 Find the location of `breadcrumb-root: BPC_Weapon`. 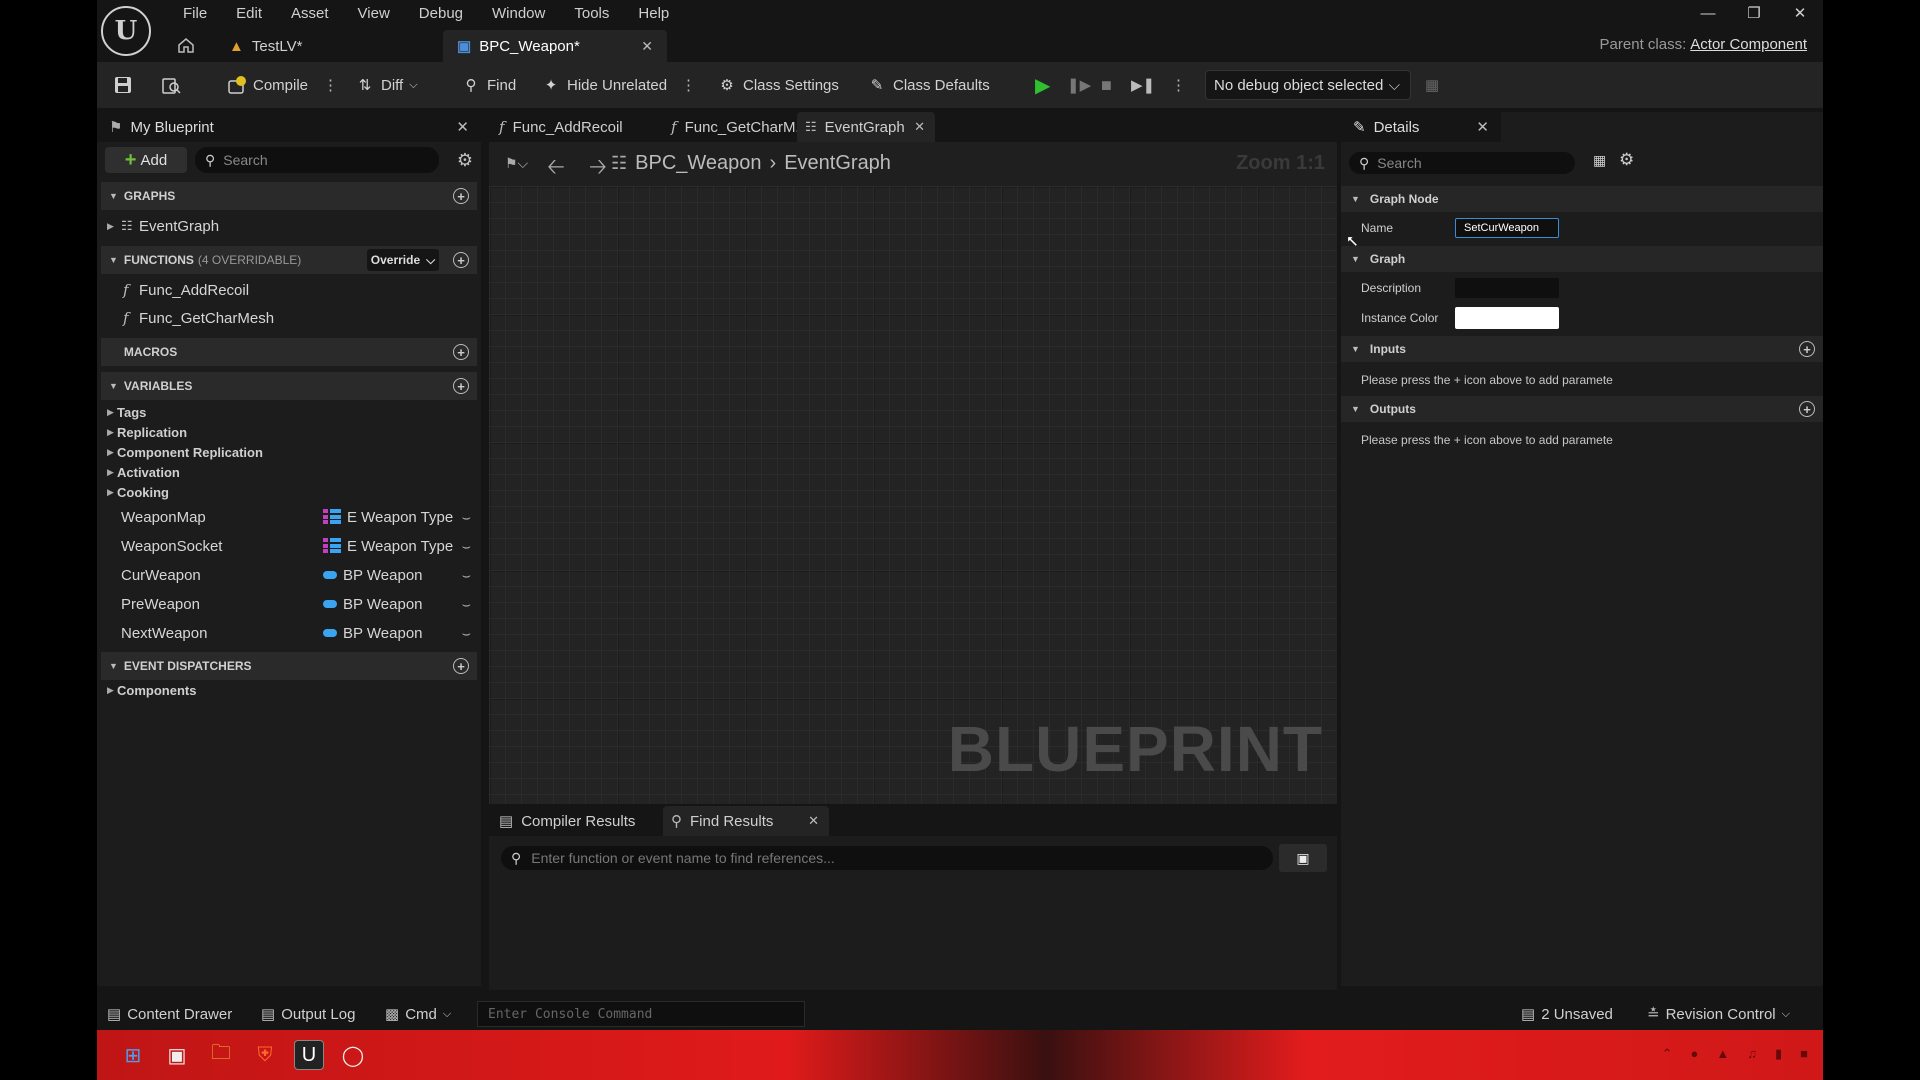

breadcrumb-root: BPC_Weapon is located at coordinates (698, 163).